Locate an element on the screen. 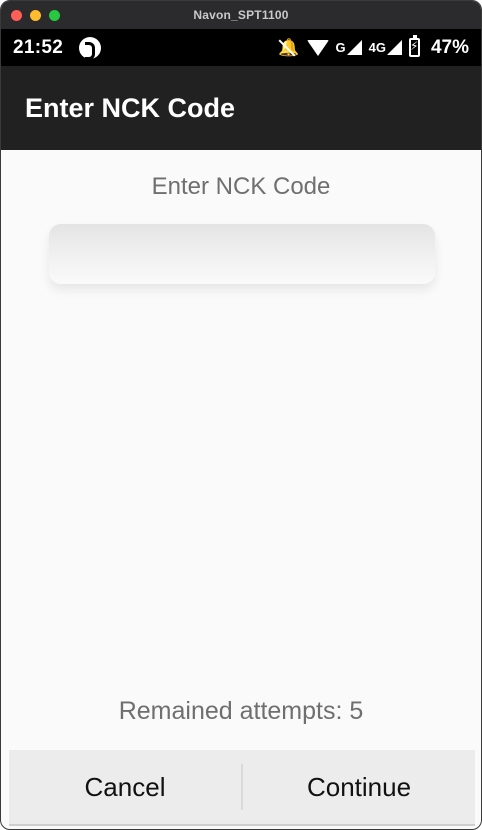 This screenshot has height=830, width=482. network-type-1: G is located at coordinates (340, 47).